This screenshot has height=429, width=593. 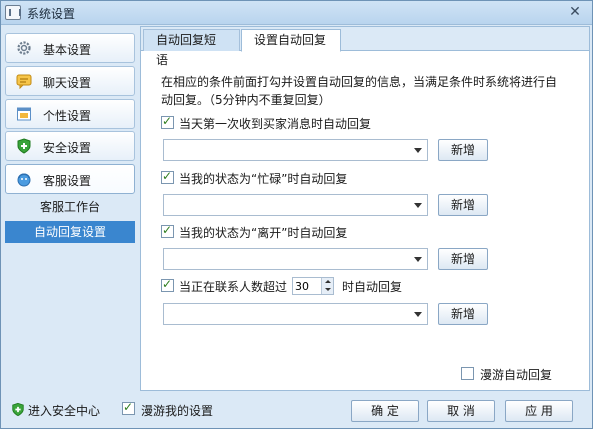 I want to click on rule-busy-label: 当我的状态为“忙碌”时自动回复, so click(x=263, y=179).